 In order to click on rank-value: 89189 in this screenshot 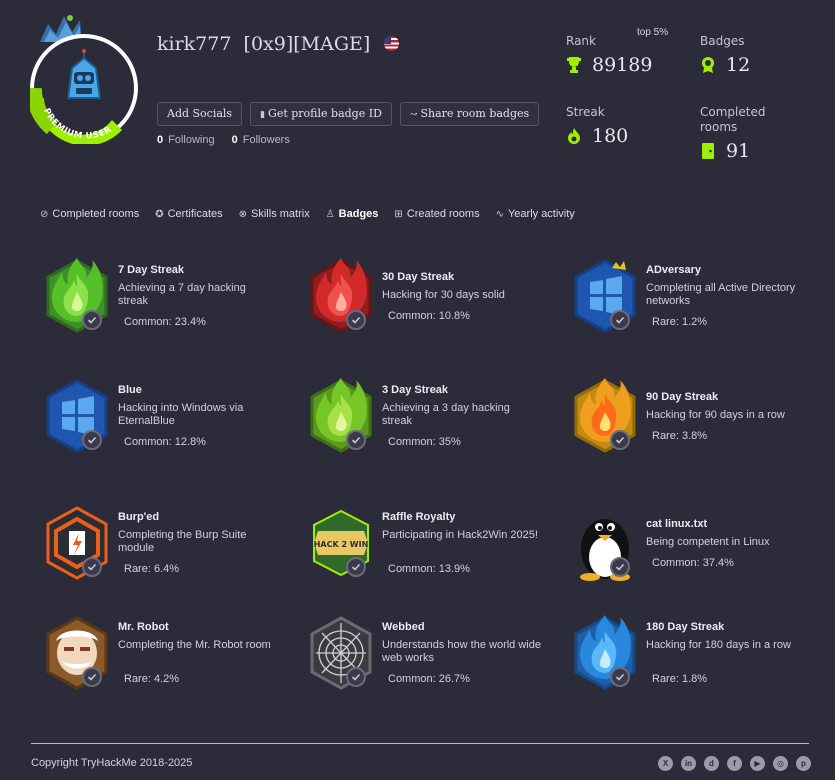, I will do `click(609, 65)`.